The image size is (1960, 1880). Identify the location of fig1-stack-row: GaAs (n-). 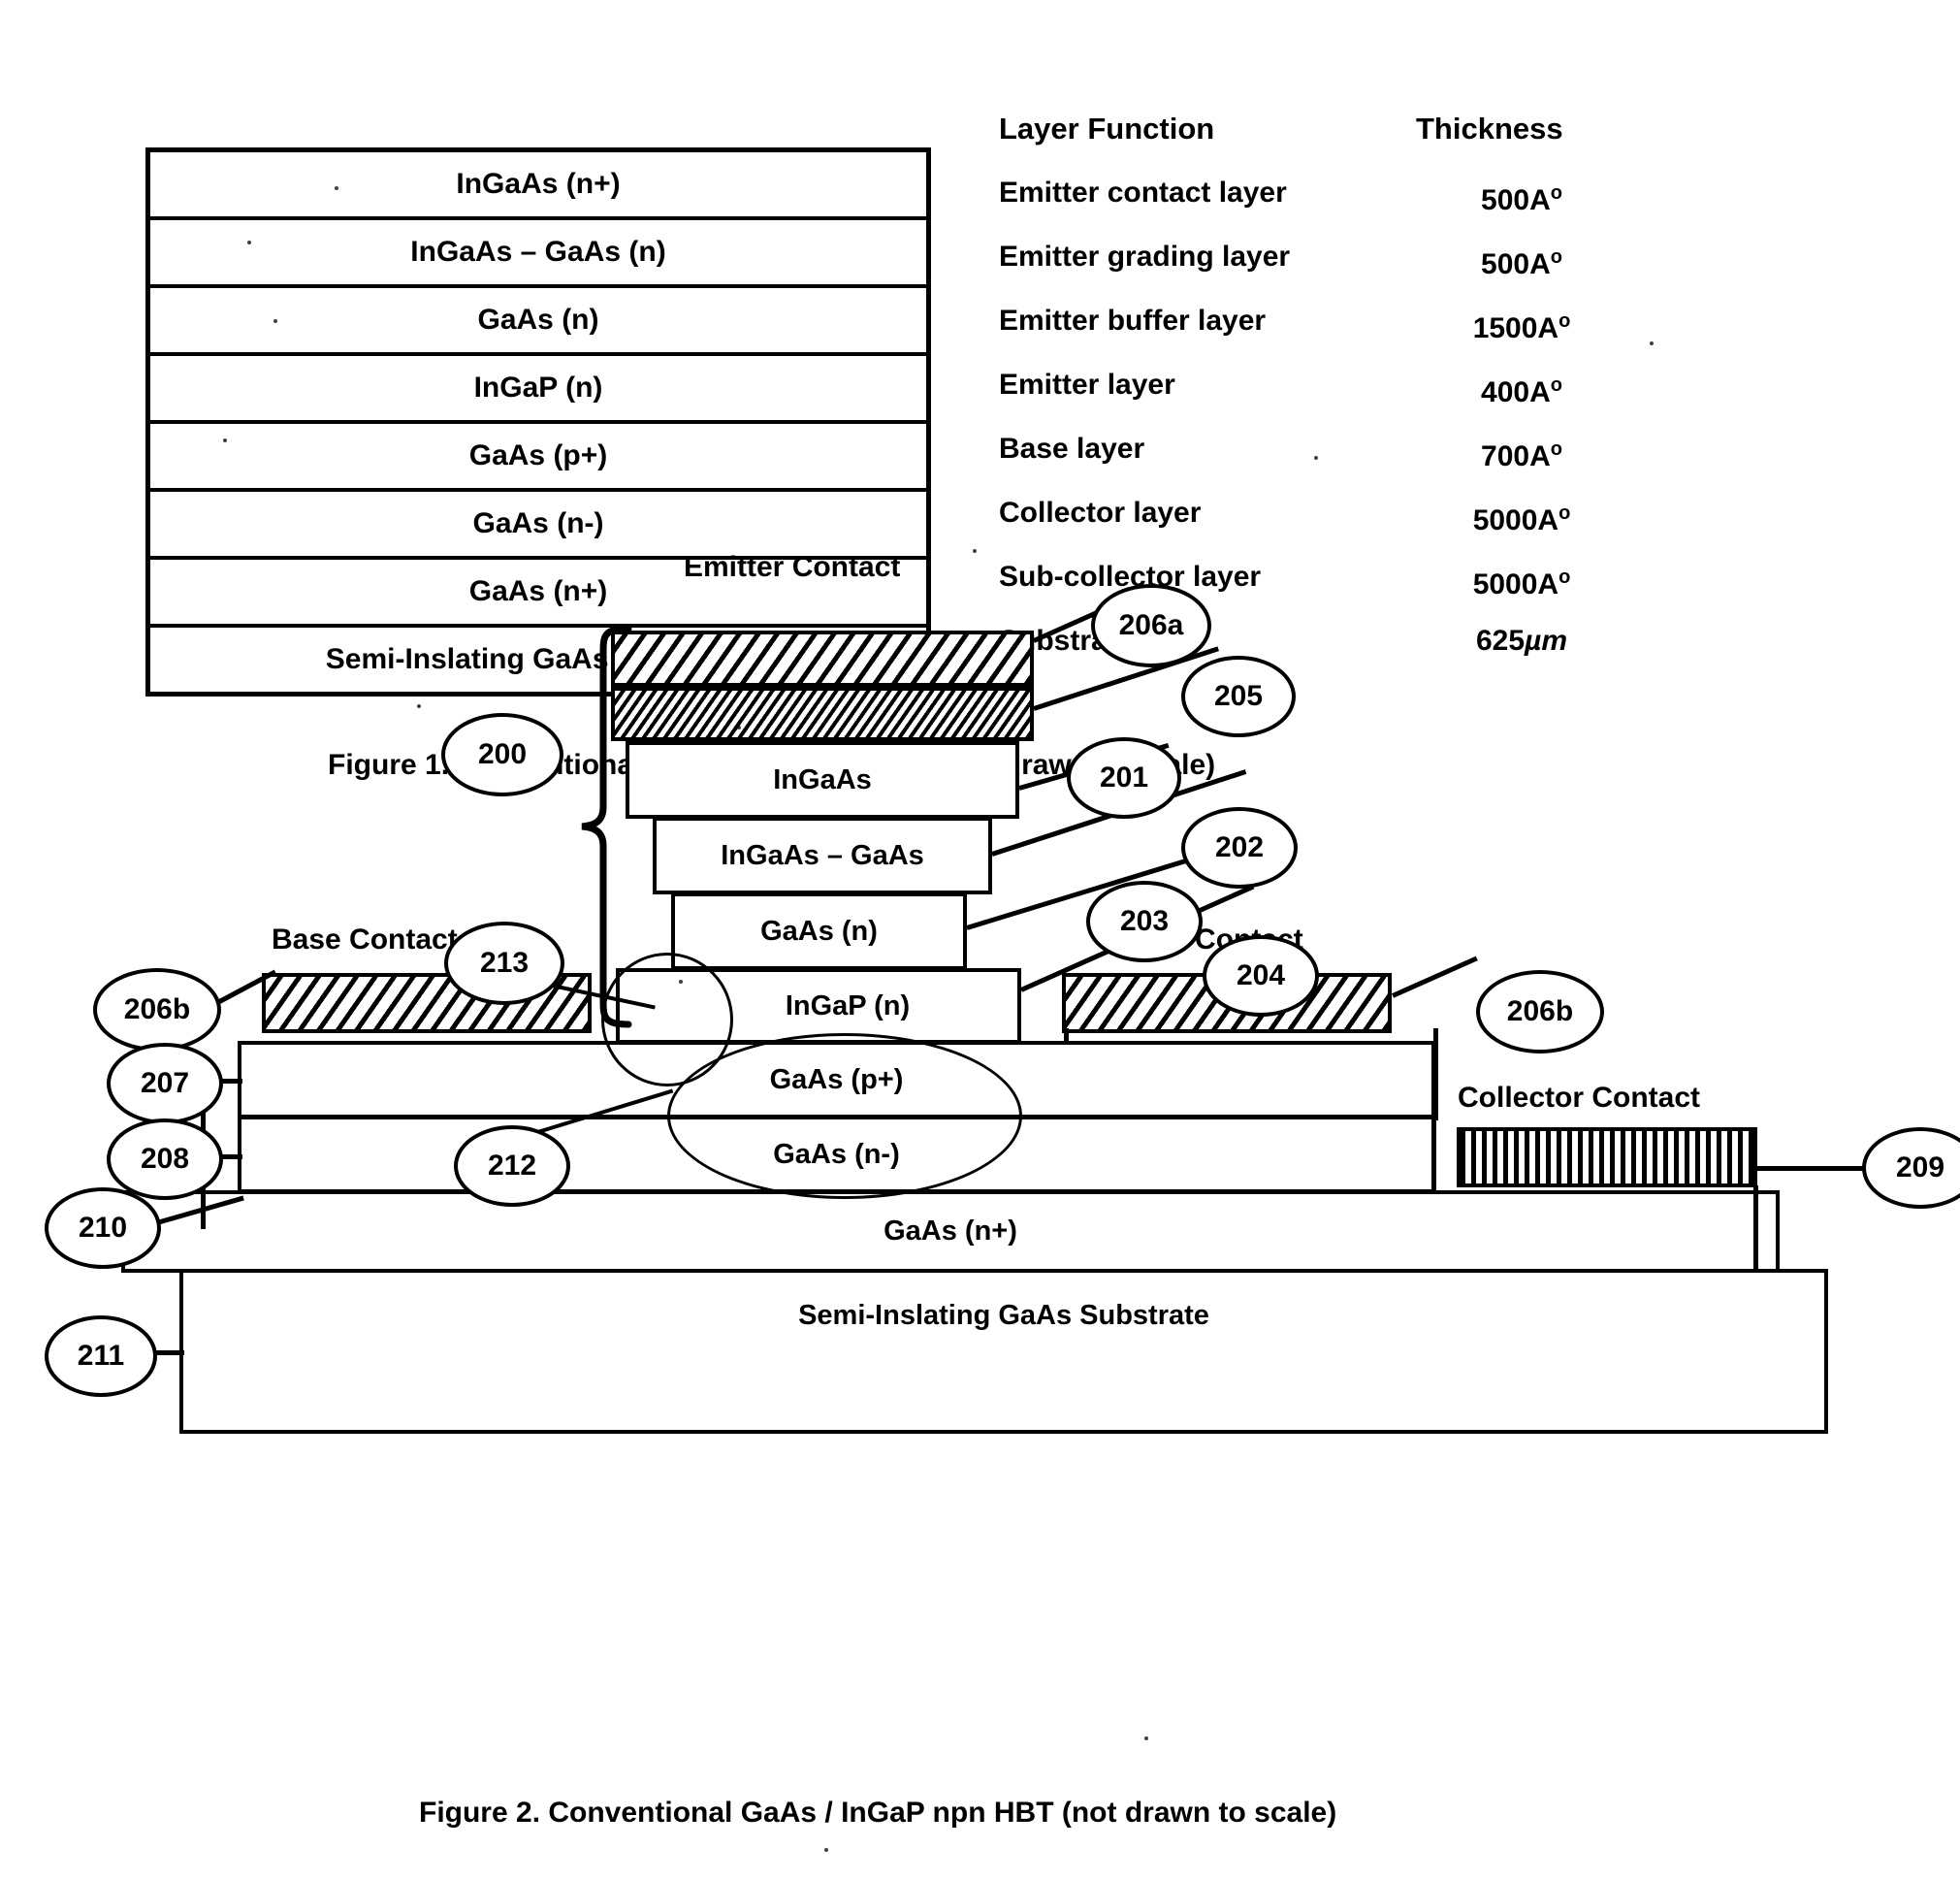
(538, 526).